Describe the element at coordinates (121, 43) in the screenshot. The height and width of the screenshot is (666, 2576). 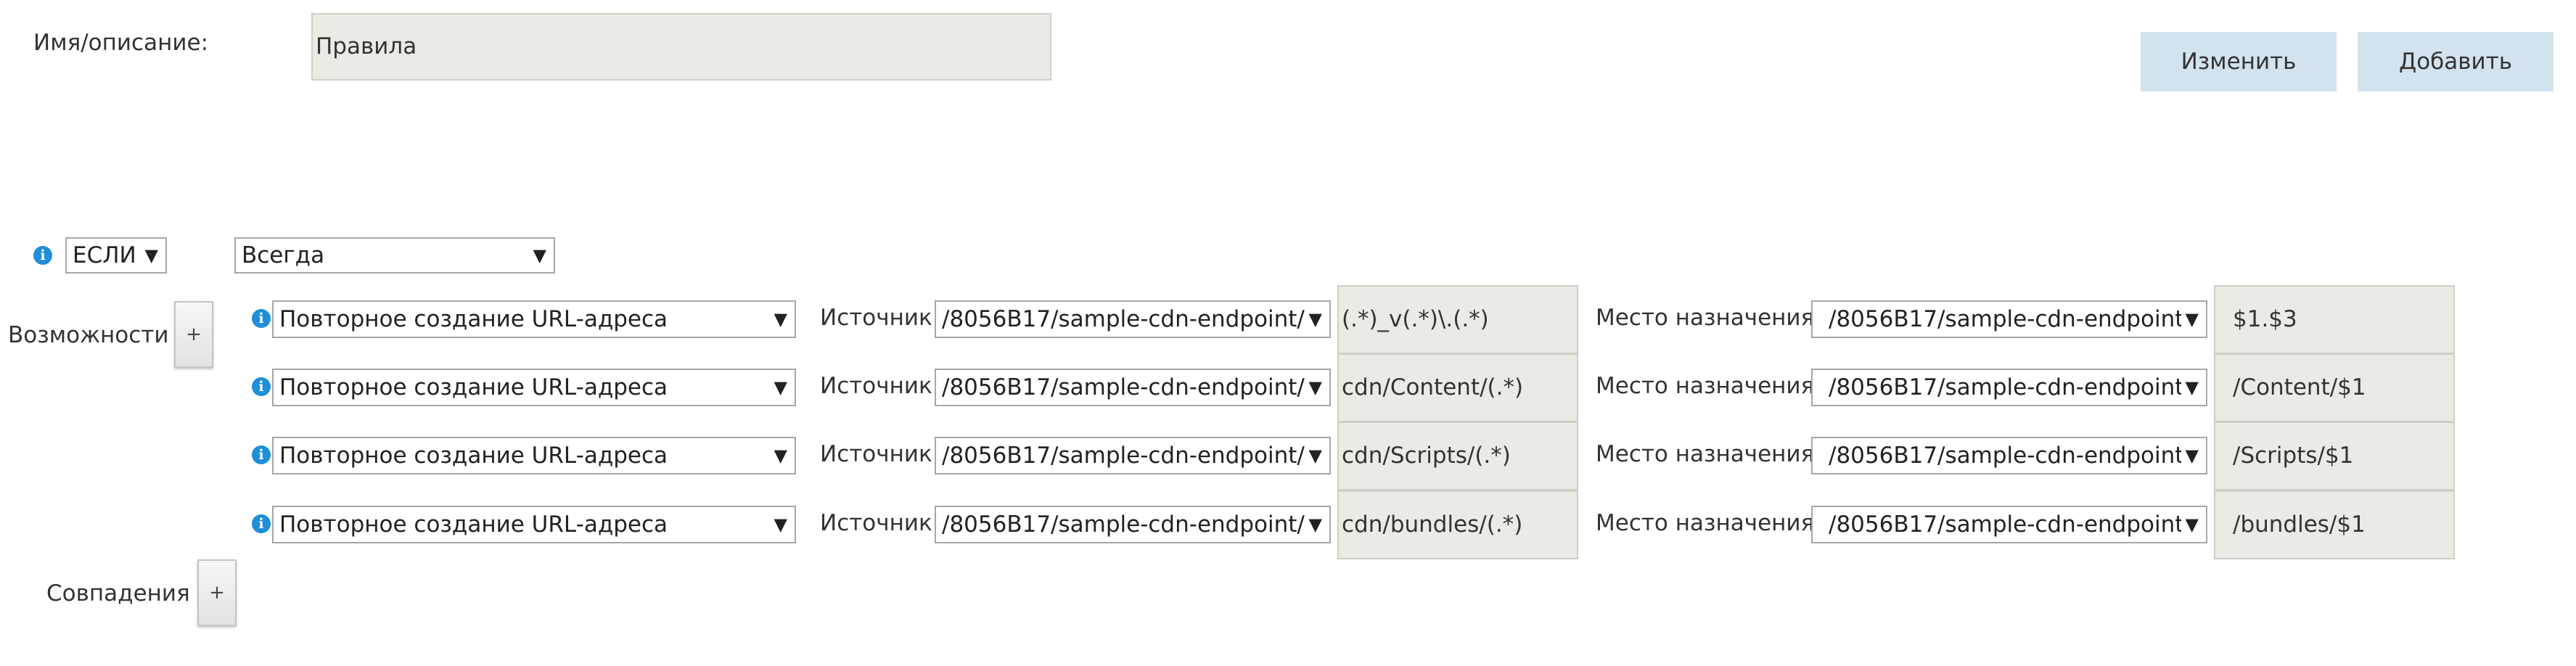
I see `name-label: Имя/описание:` at that location.